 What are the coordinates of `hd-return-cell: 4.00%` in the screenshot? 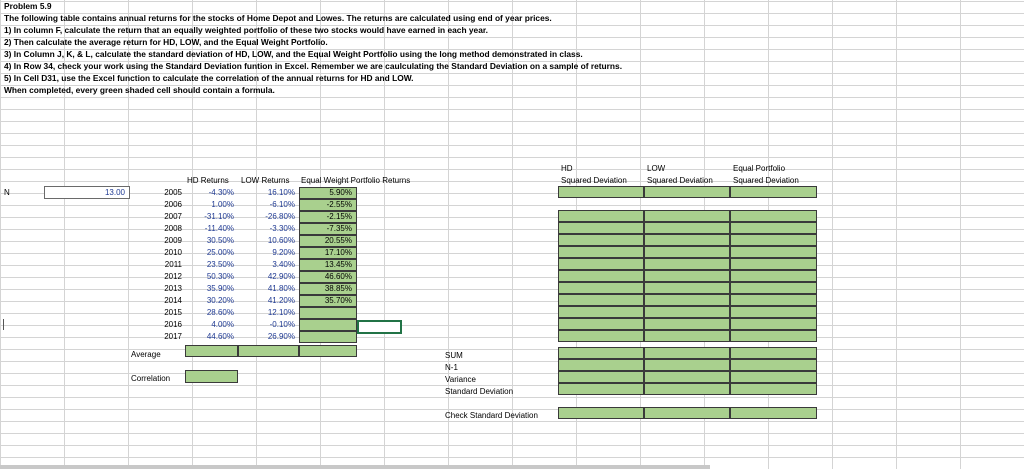 It's located at (210, 324).